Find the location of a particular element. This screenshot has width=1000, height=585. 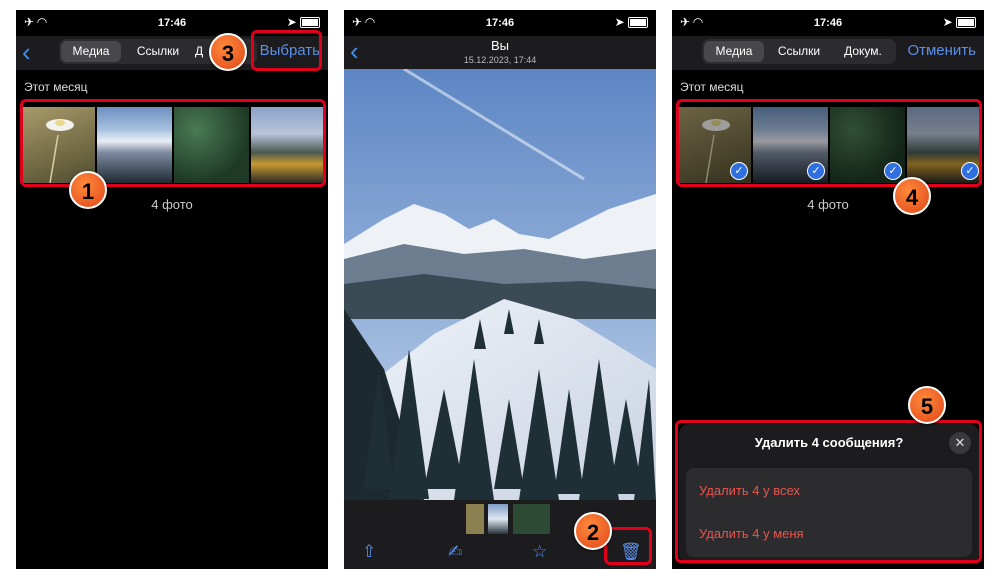

viewer-subtitle: 15.12.2023, 17:44 is located at coordinates (500, 60).